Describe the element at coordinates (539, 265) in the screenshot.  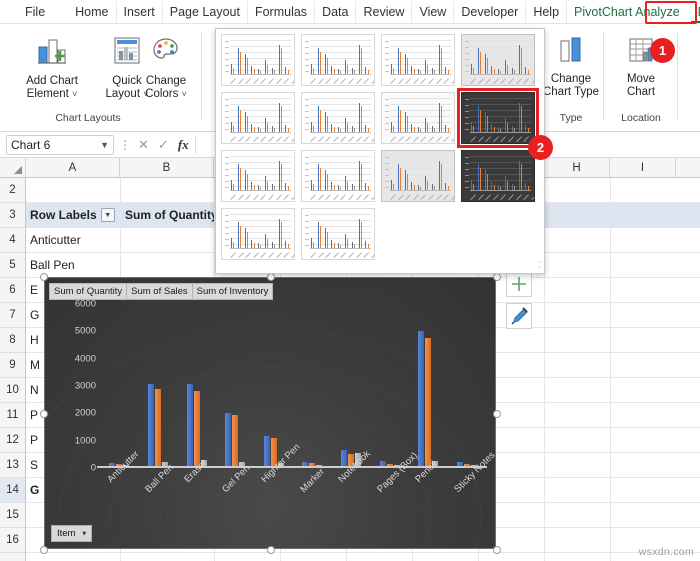
I see `gallery-resize-grip: ⁚` at that location.